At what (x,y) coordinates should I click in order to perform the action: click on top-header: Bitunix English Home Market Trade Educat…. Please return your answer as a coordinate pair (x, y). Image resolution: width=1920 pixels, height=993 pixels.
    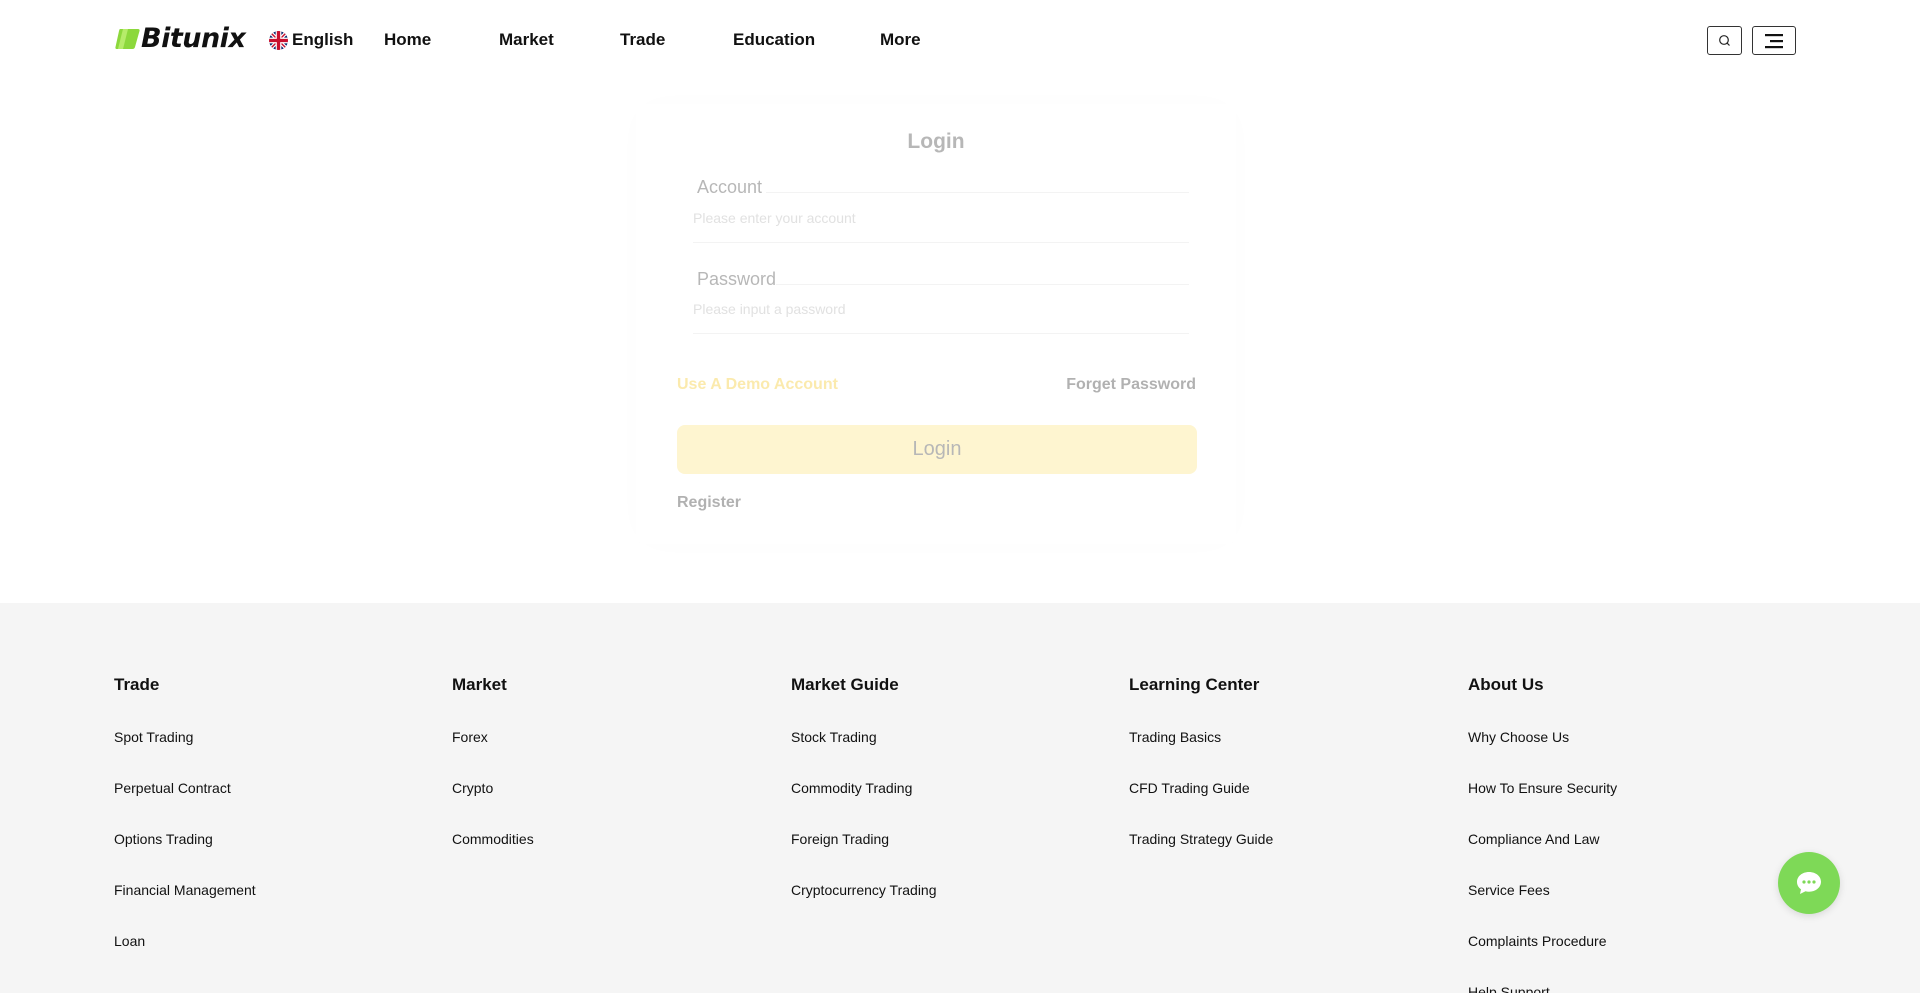
    Looking at the image, I should click on (960, 40).